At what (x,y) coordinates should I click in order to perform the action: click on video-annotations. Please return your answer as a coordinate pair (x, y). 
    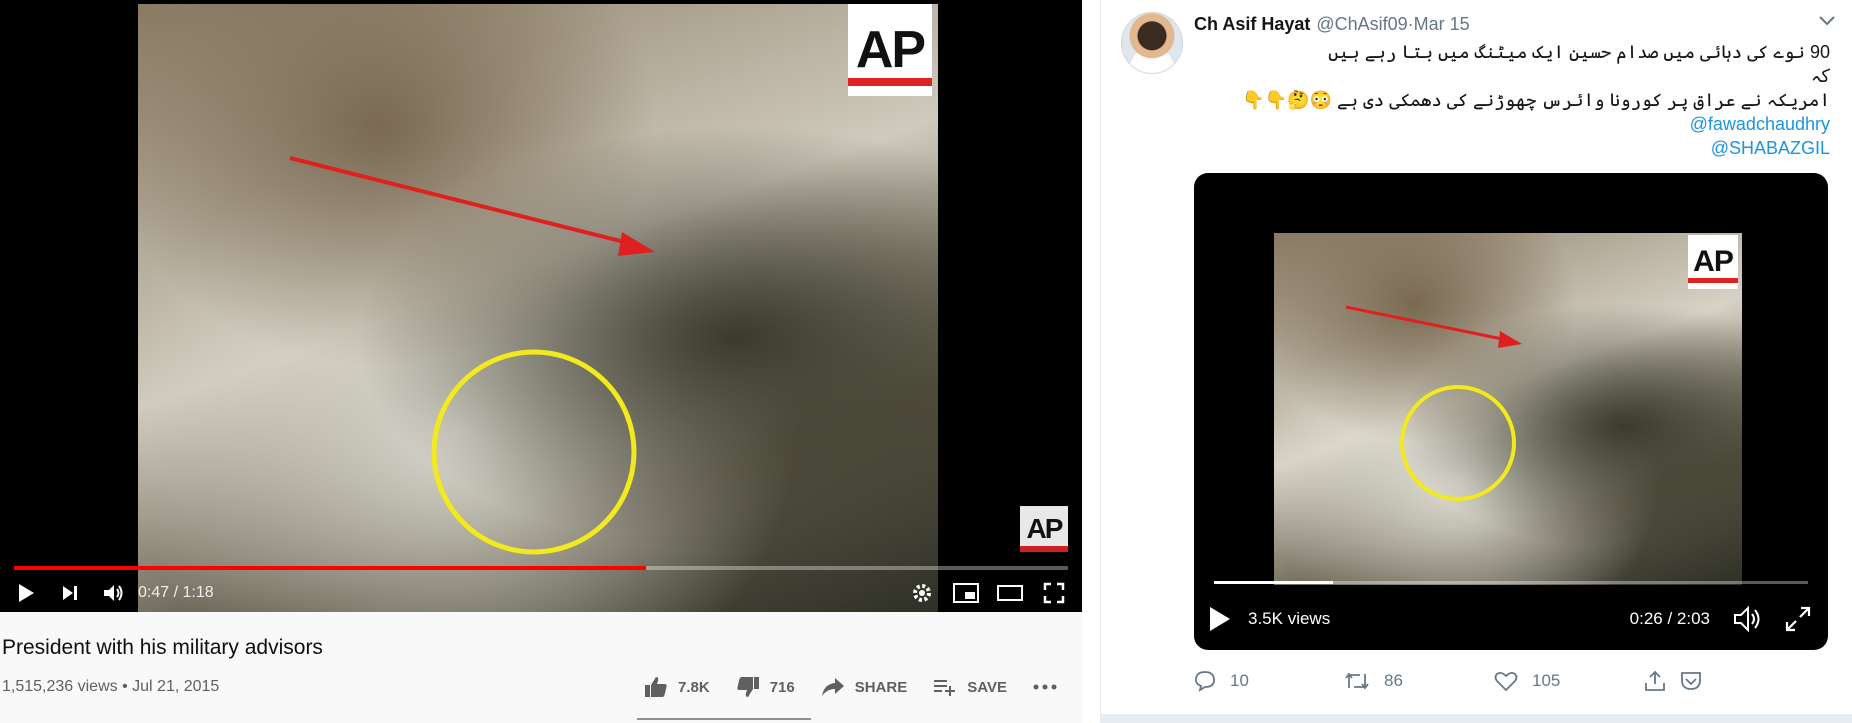
    Looking at the image, I should click on (1433, 403).